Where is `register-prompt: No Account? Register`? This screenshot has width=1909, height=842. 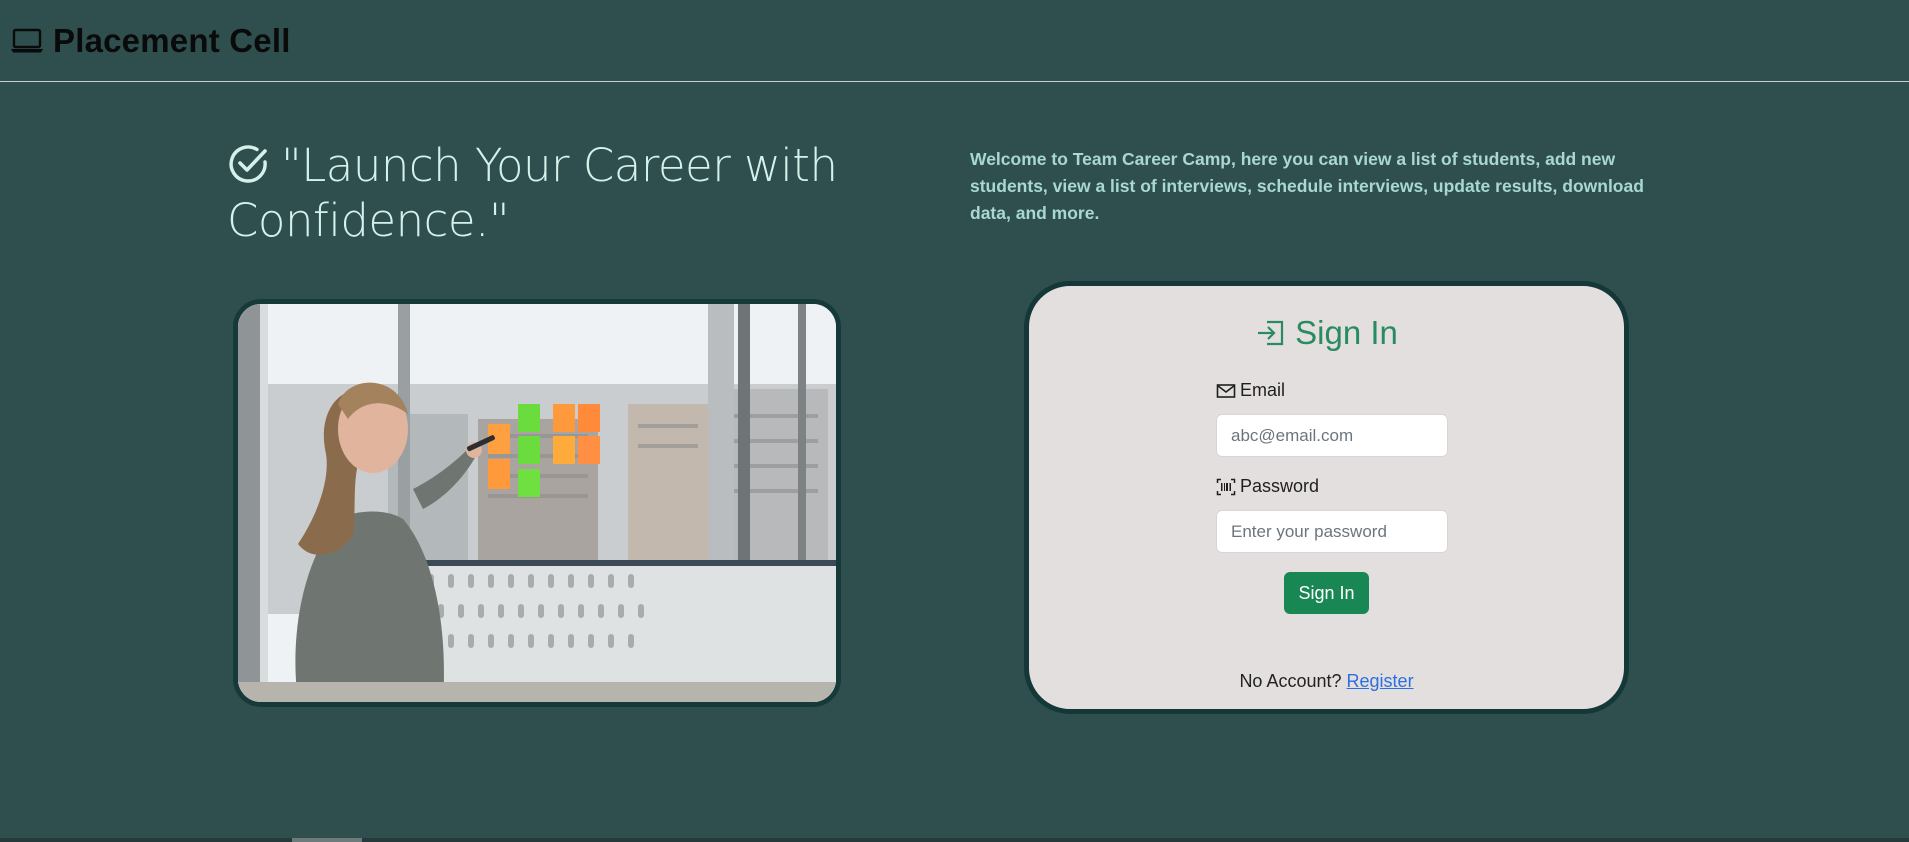 register-prompt: No Account? Register is located at coordinates (1326, 681).